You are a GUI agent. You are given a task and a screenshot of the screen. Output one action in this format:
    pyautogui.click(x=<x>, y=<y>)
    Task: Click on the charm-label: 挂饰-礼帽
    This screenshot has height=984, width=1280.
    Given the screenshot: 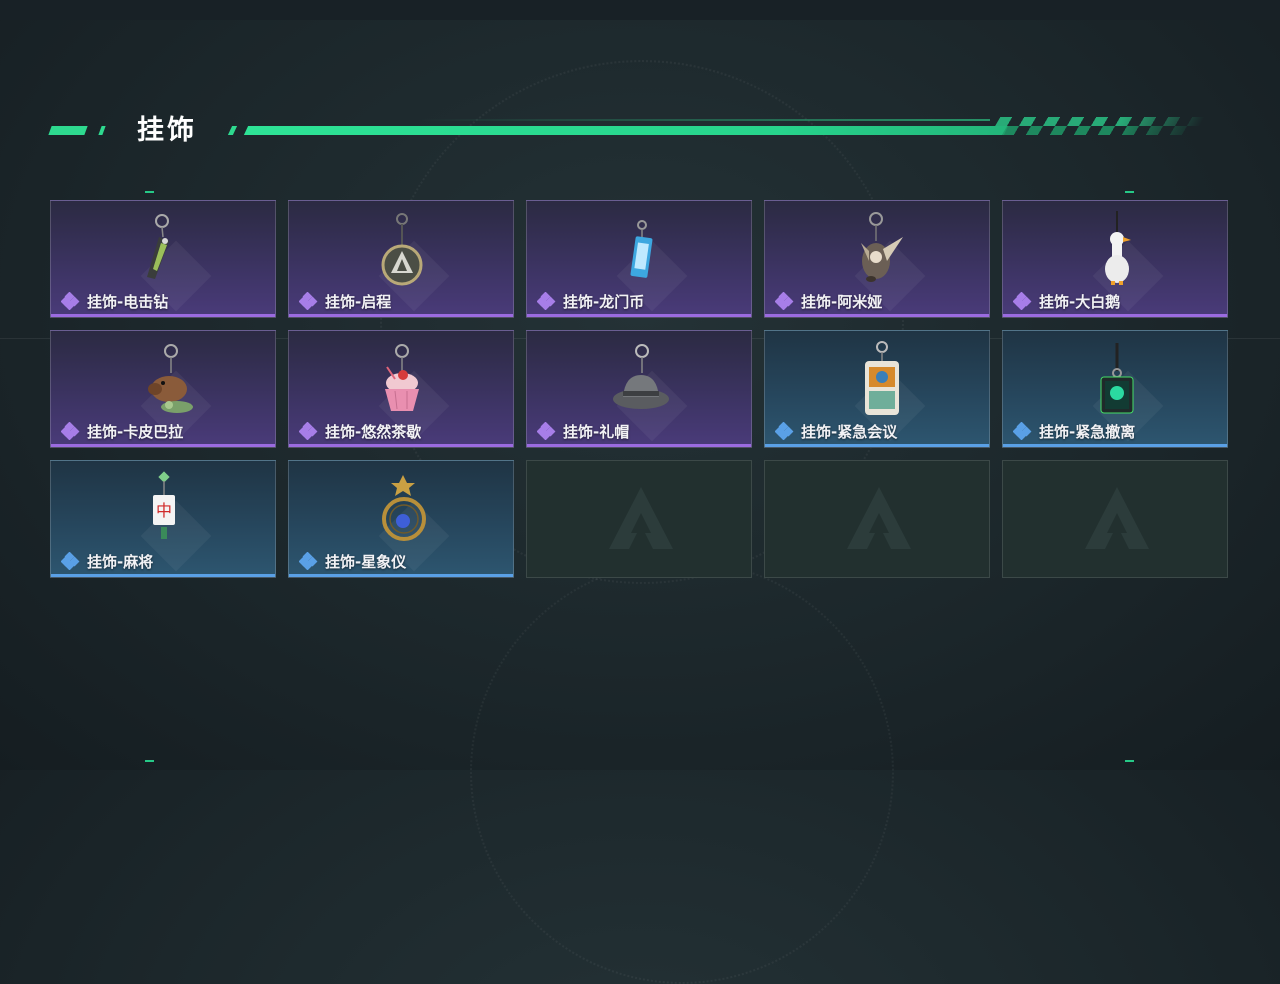 What is the action you would take?
    pyautogui.click(x=583, y=431)
    